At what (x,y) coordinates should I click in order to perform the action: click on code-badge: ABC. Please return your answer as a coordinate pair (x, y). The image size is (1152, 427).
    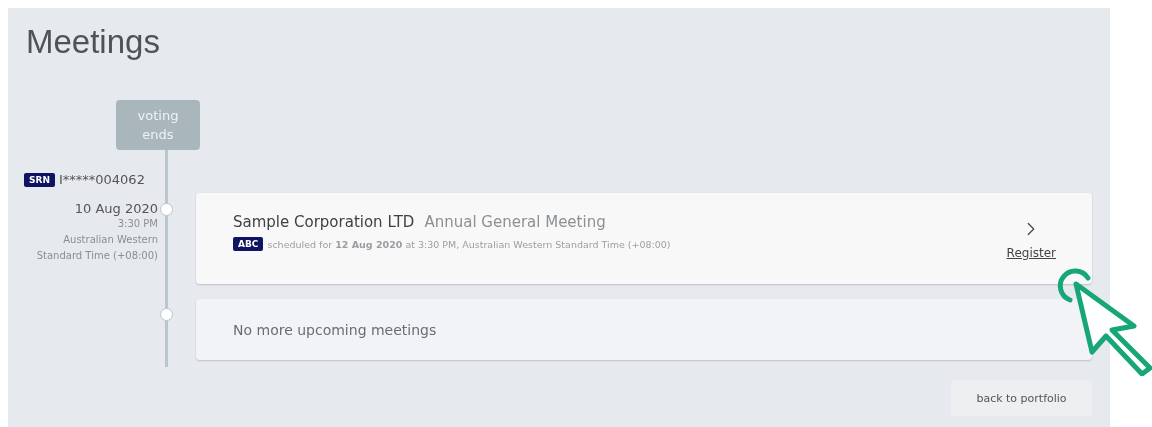
    Looking at the image, I should click on (248, 244).